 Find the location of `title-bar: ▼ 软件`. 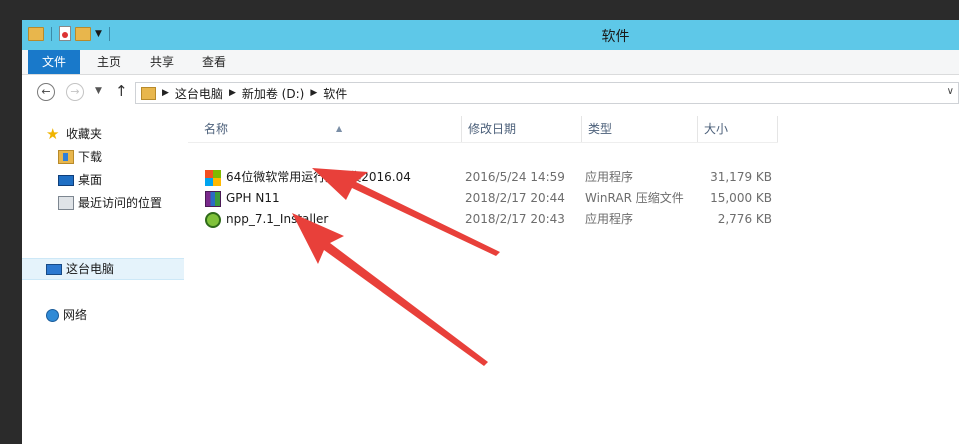

title-bar: ▼ 软件 is located at coordinates (490, 35).